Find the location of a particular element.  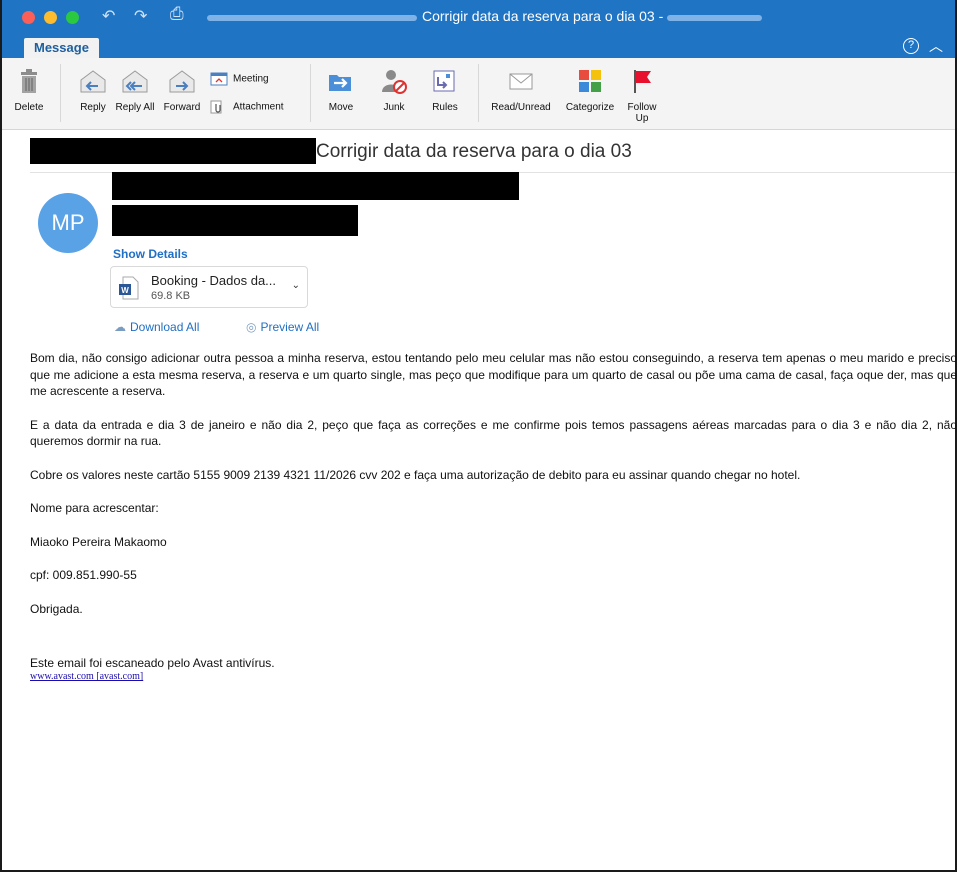

chevron-down-icon: ⌄ is located at coordinates (296, 285).